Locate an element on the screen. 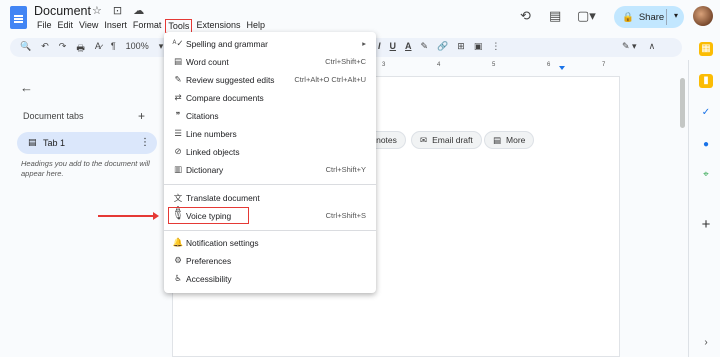 The image size is (720, 357). menu-item-translate-document: 文A Translate document is located at coordinates (270, 201).